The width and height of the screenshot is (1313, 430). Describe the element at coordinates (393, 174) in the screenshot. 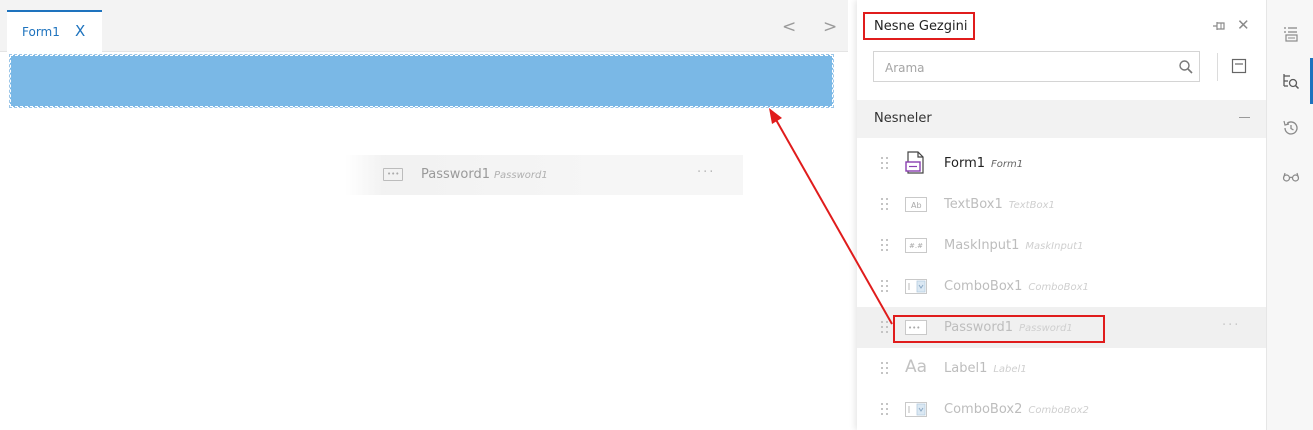

I see `password-icon: •••` at that location.